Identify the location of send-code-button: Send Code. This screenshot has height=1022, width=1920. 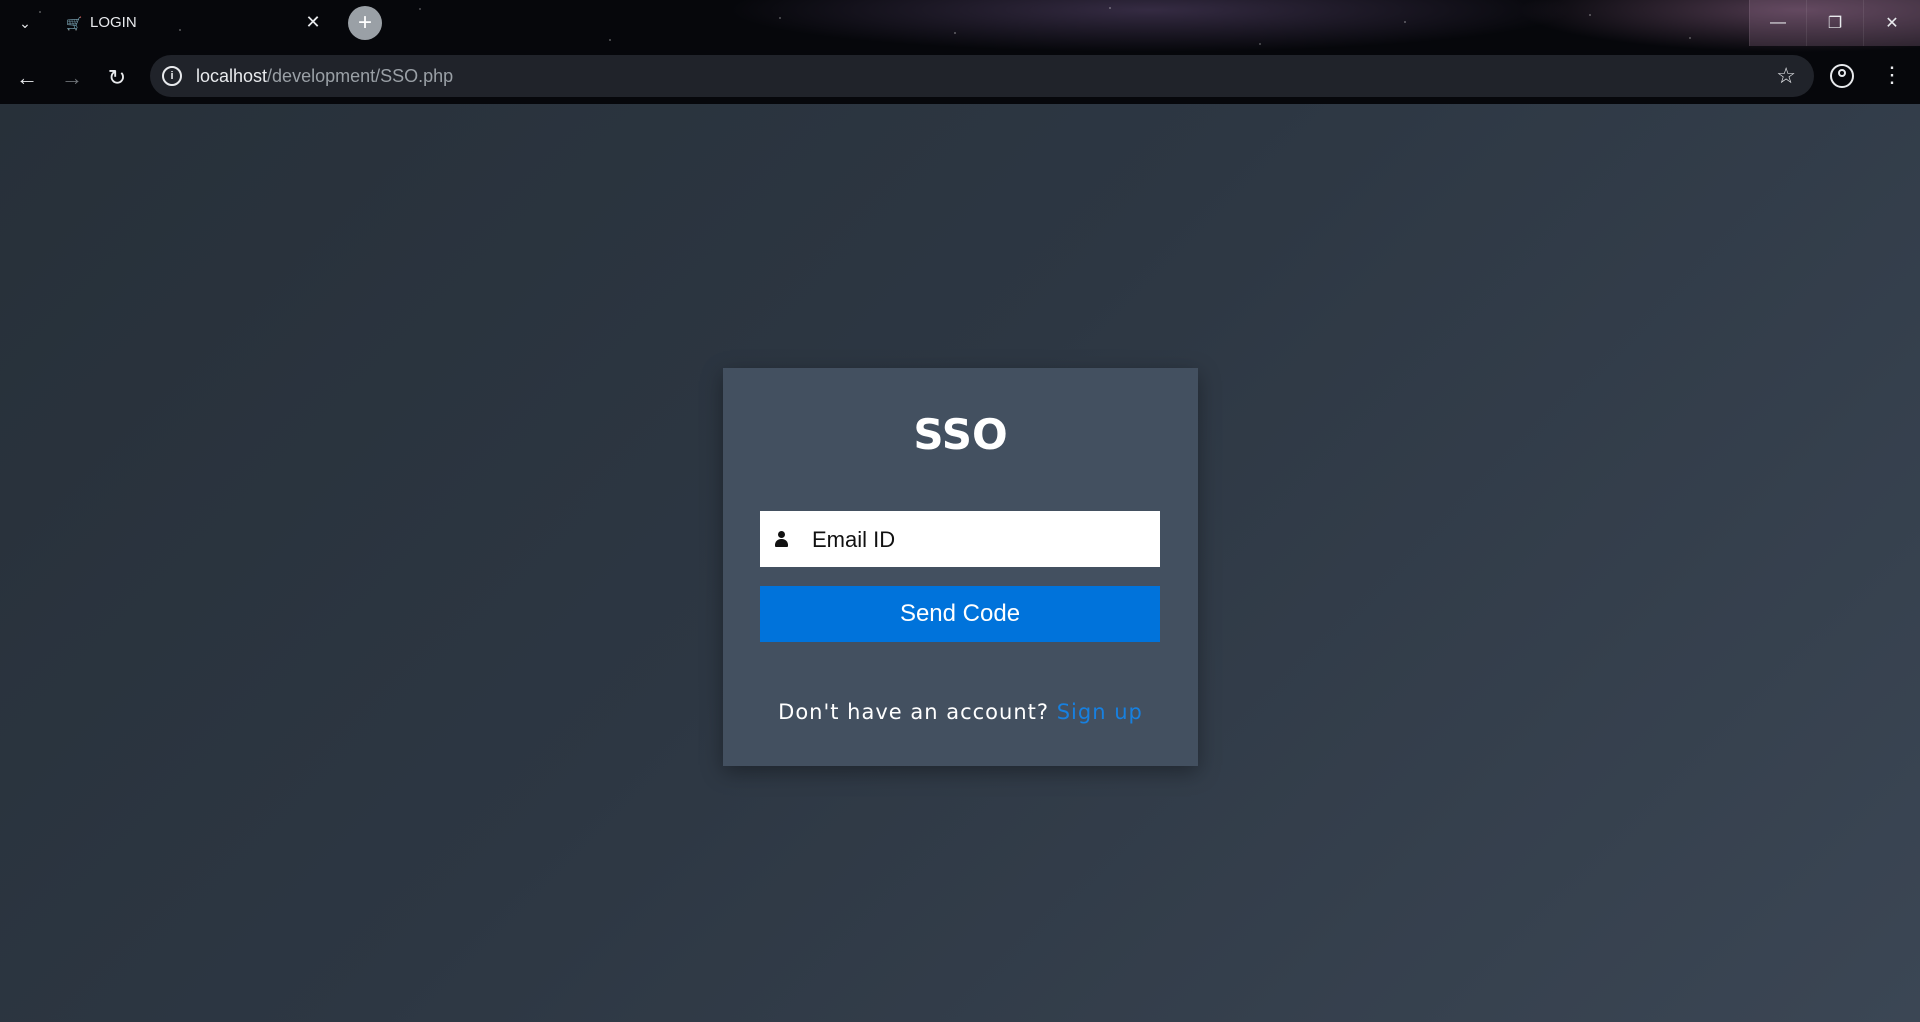
(960, 614).